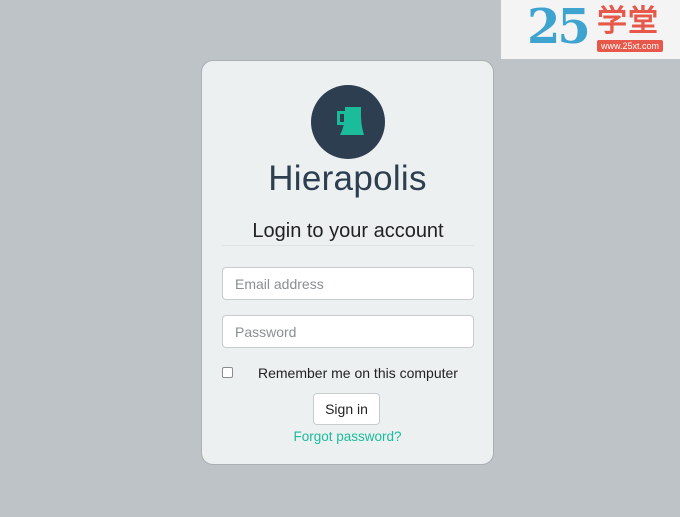 The height and width of the screenshot is (517, 680). I want to click on password-field, so click(348, 331).